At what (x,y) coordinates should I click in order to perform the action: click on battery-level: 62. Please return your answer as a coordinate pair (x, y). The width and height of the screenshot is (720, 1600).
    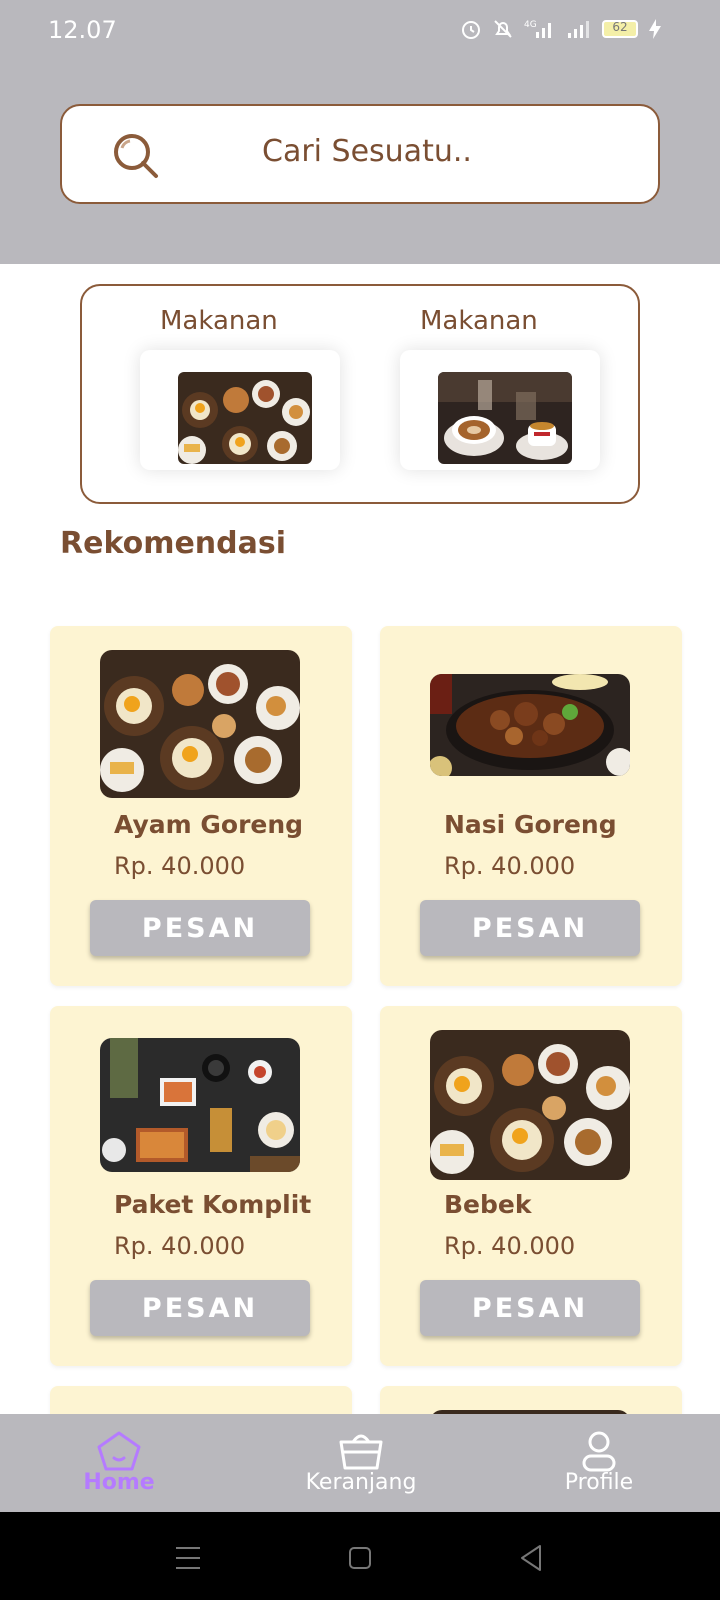
    Looking at the image, I should click on (620, 27).